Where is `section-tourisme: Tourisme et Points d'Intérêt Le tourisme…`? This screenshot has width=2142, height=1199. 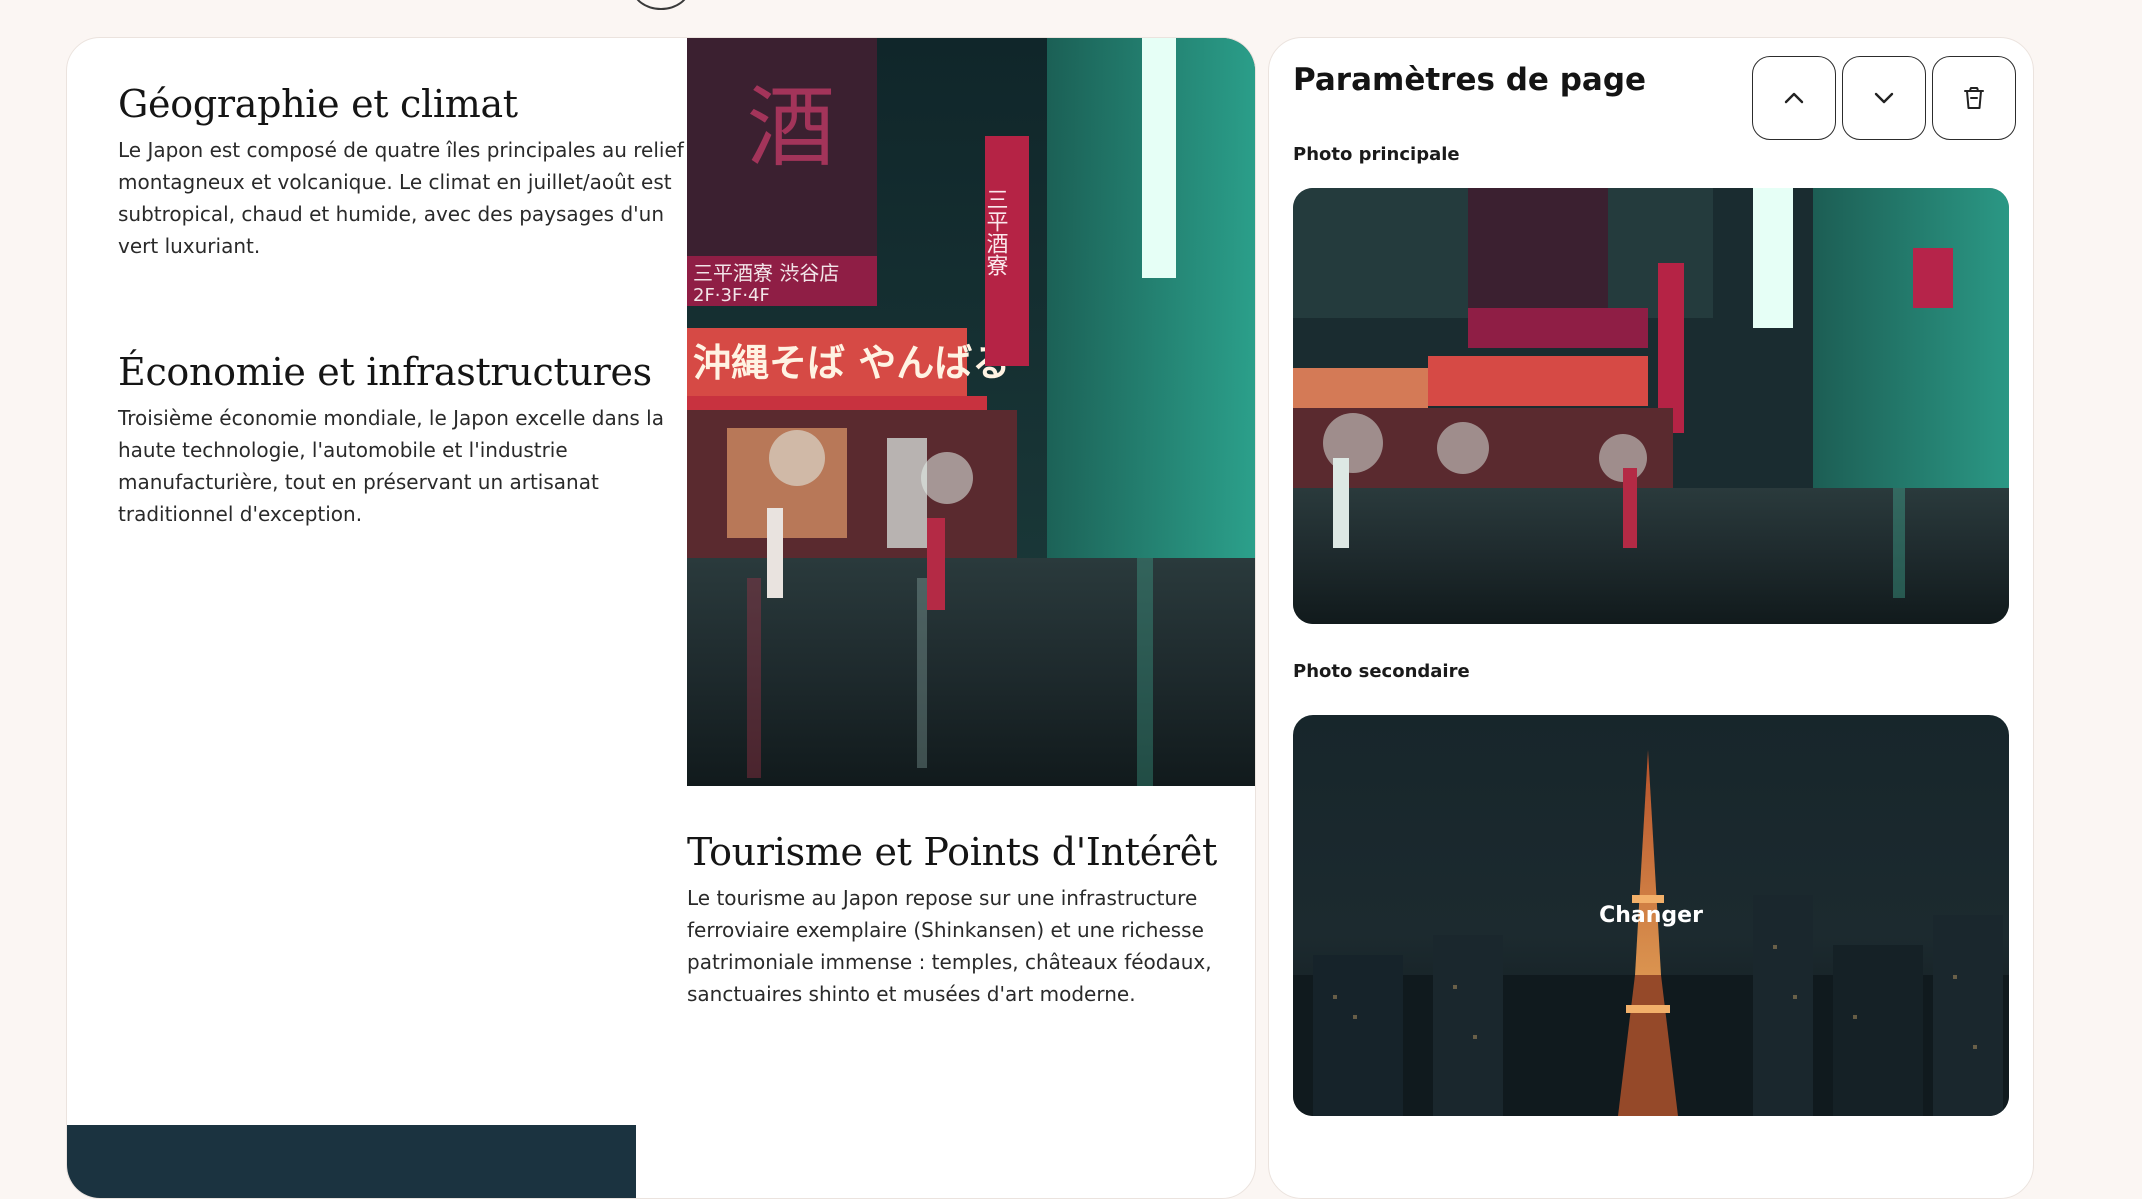
section-tourisme: Tourisme et Points d'Intérêt Le tourisme… is located at coordinates (967, 920).